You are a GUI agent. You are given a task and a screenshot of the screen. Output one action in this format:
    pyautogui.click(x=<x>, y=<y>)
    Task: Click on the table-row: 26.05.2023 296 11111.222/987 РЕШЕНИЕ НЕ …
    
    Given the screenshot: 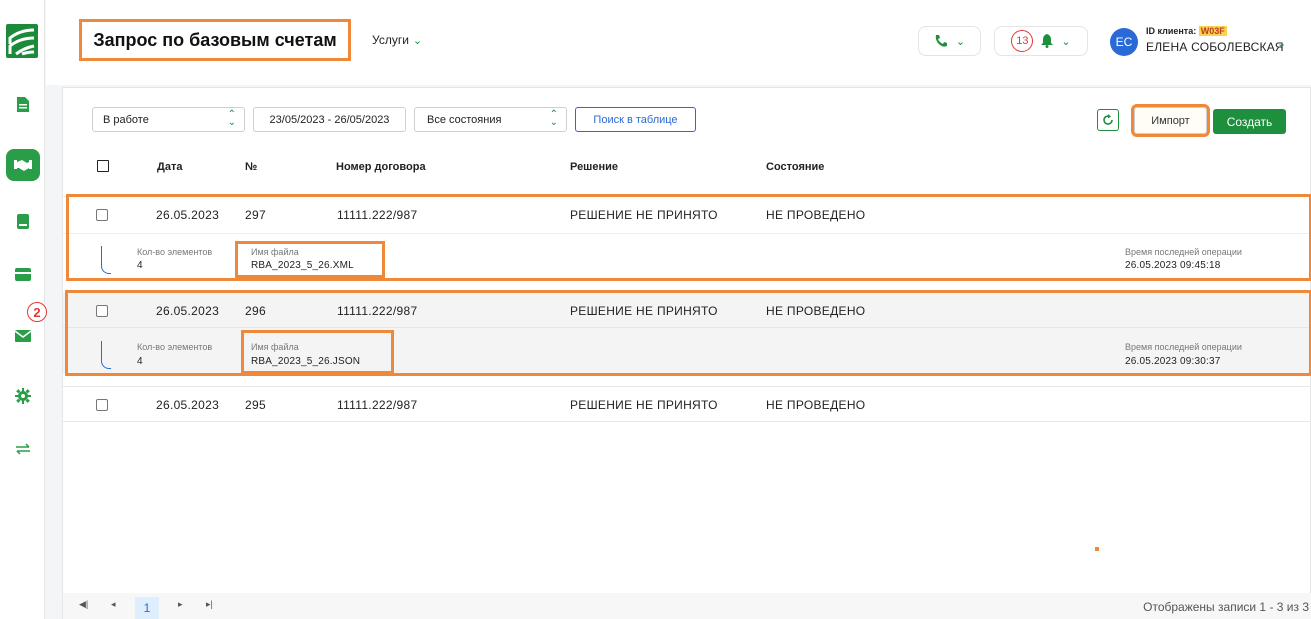 What is the action you would take?
    pyautogui.click(x=686, y=333)
    